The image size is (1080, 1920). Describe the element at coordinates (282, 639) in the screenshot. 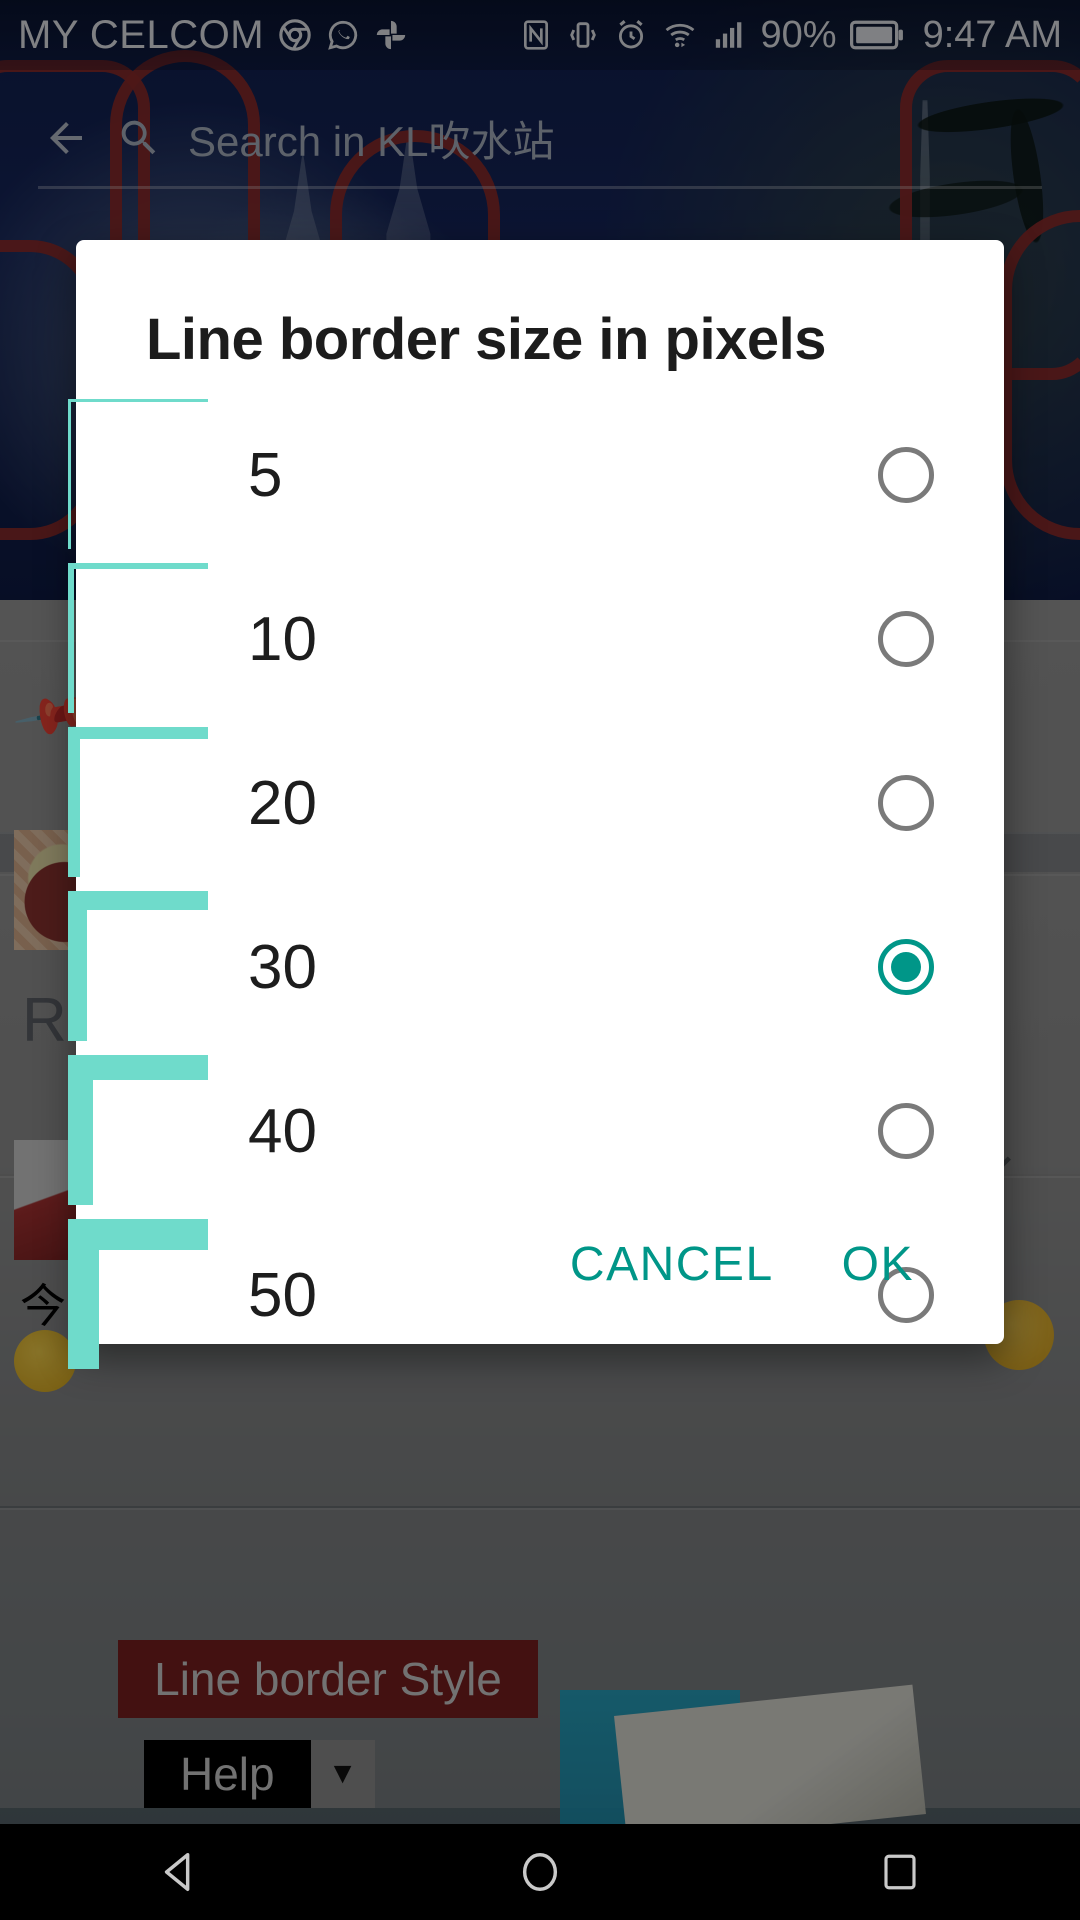

I see `option-value-label: 10` at that location.